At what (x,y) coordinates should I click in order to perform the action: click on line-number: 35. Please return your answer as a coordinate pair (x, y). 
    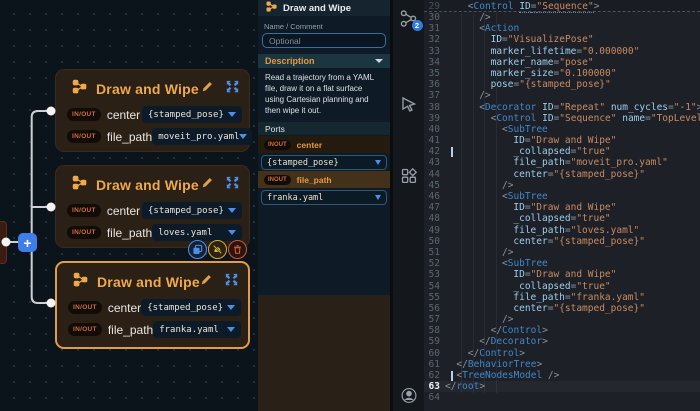
    Looking at the image, I should click on (434, 73).